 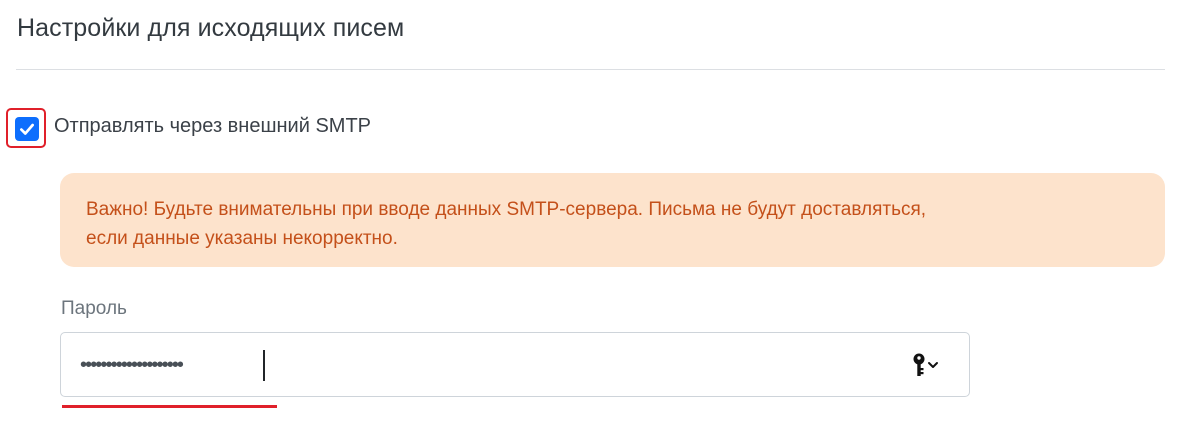 What do you see at coordinates (925, 365) in the screenshot?
I see `password-manager-button` at bounding box center [925, 365].